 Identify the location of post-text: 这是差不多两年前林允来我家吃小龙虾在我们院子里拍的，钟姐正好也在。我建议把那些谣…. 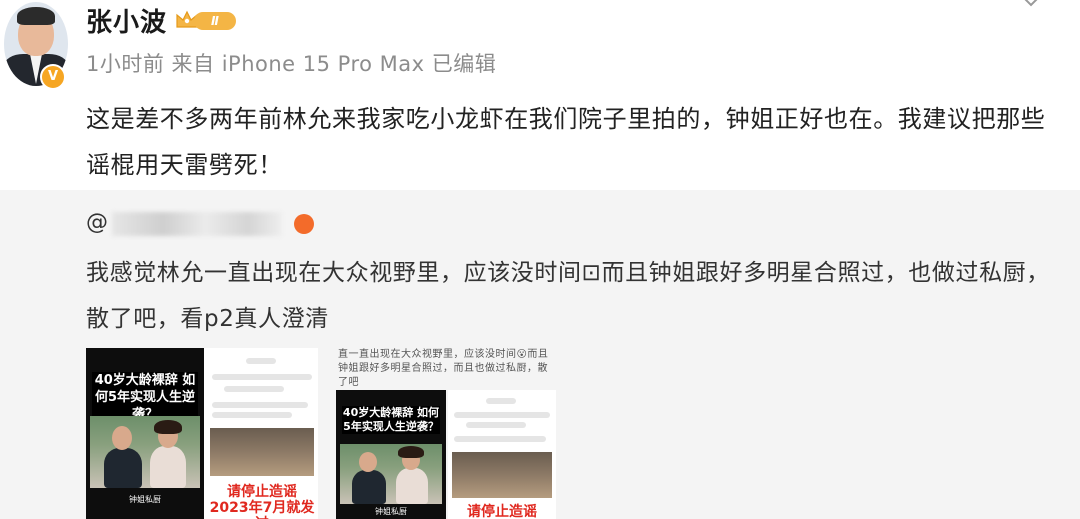
(566, 142).